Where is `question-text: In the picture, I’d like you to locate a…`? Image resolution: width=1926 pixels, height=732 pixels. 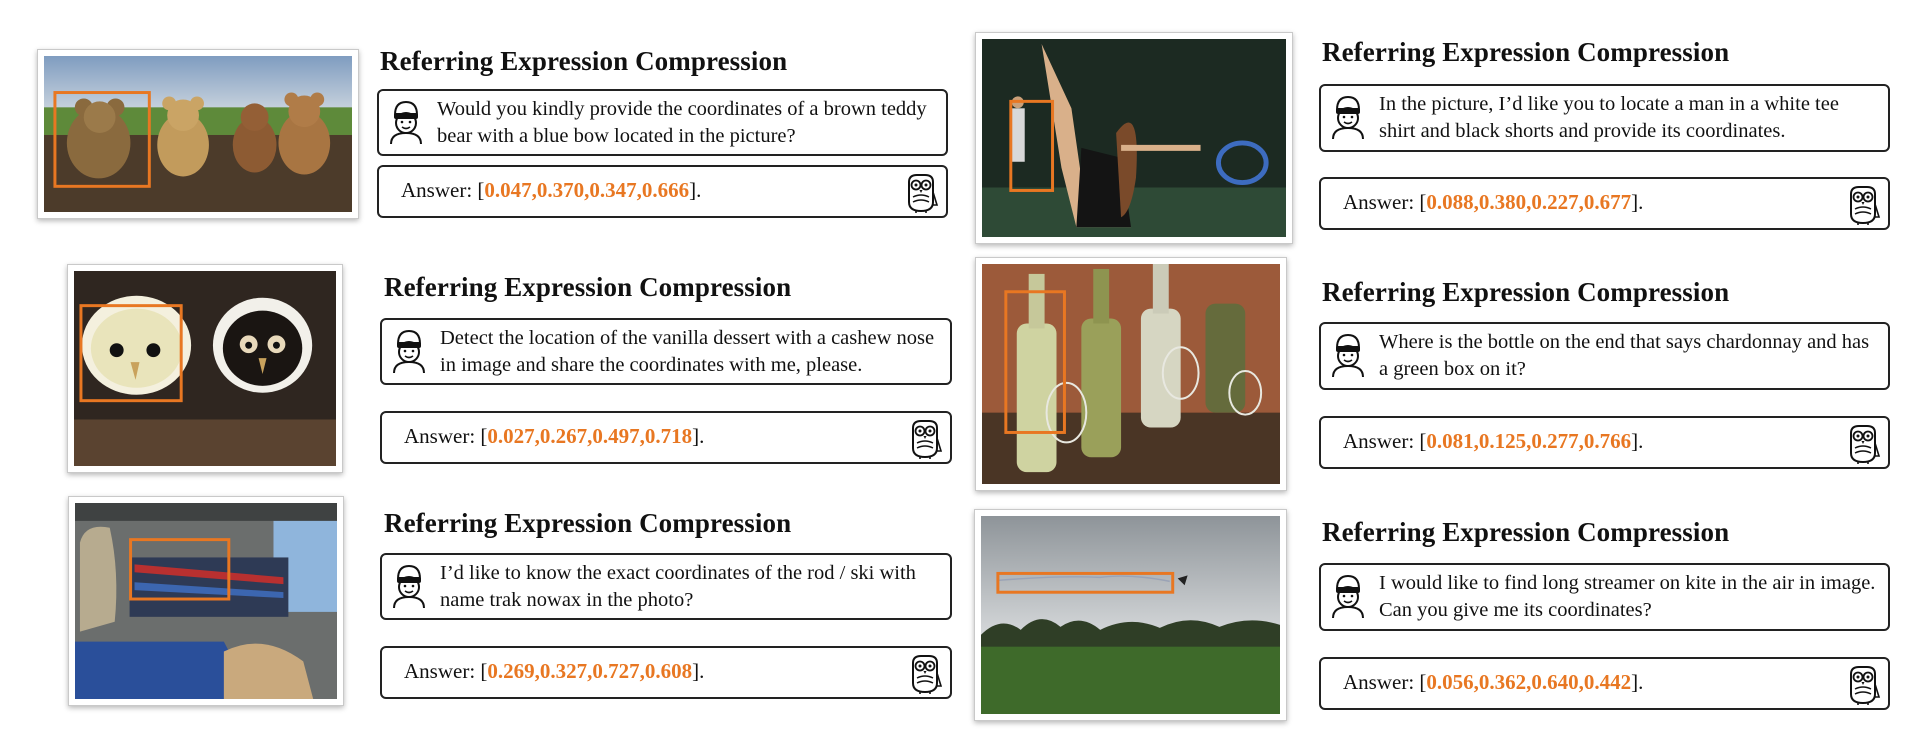 question-text: In the picture, I’d like you to locate a… is located at coordinates (1609, 117).